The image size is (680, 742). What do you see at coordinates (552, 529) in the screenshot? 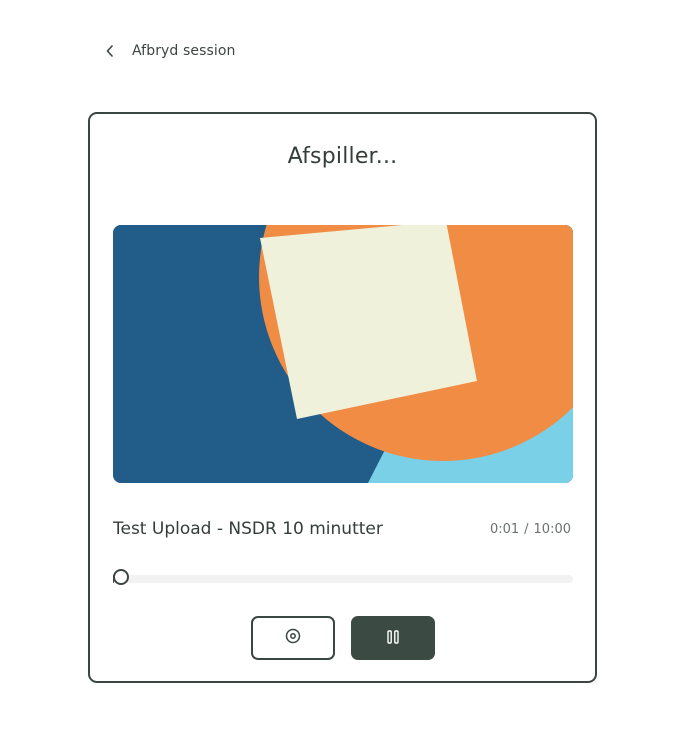
I see `total-duration: 10:00` at bounding box center [552, 529].